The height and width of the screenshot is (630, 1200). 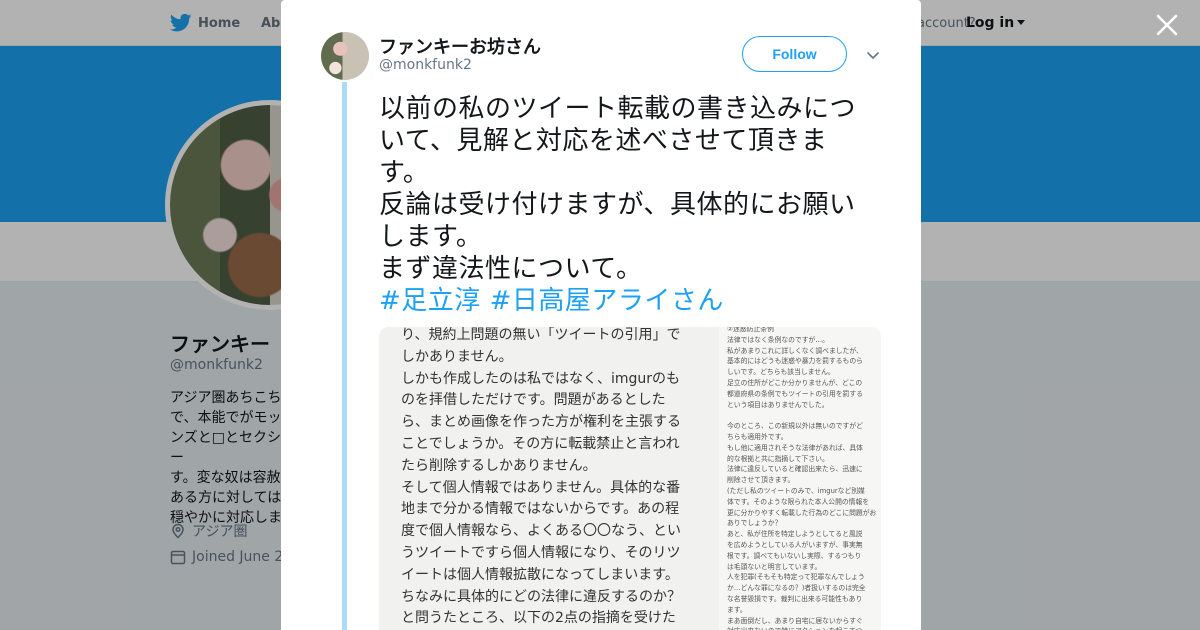 What do you see at coordinates (344, 356) in the screenshot?
I see `thread-line` at bounding box center [344, 356].